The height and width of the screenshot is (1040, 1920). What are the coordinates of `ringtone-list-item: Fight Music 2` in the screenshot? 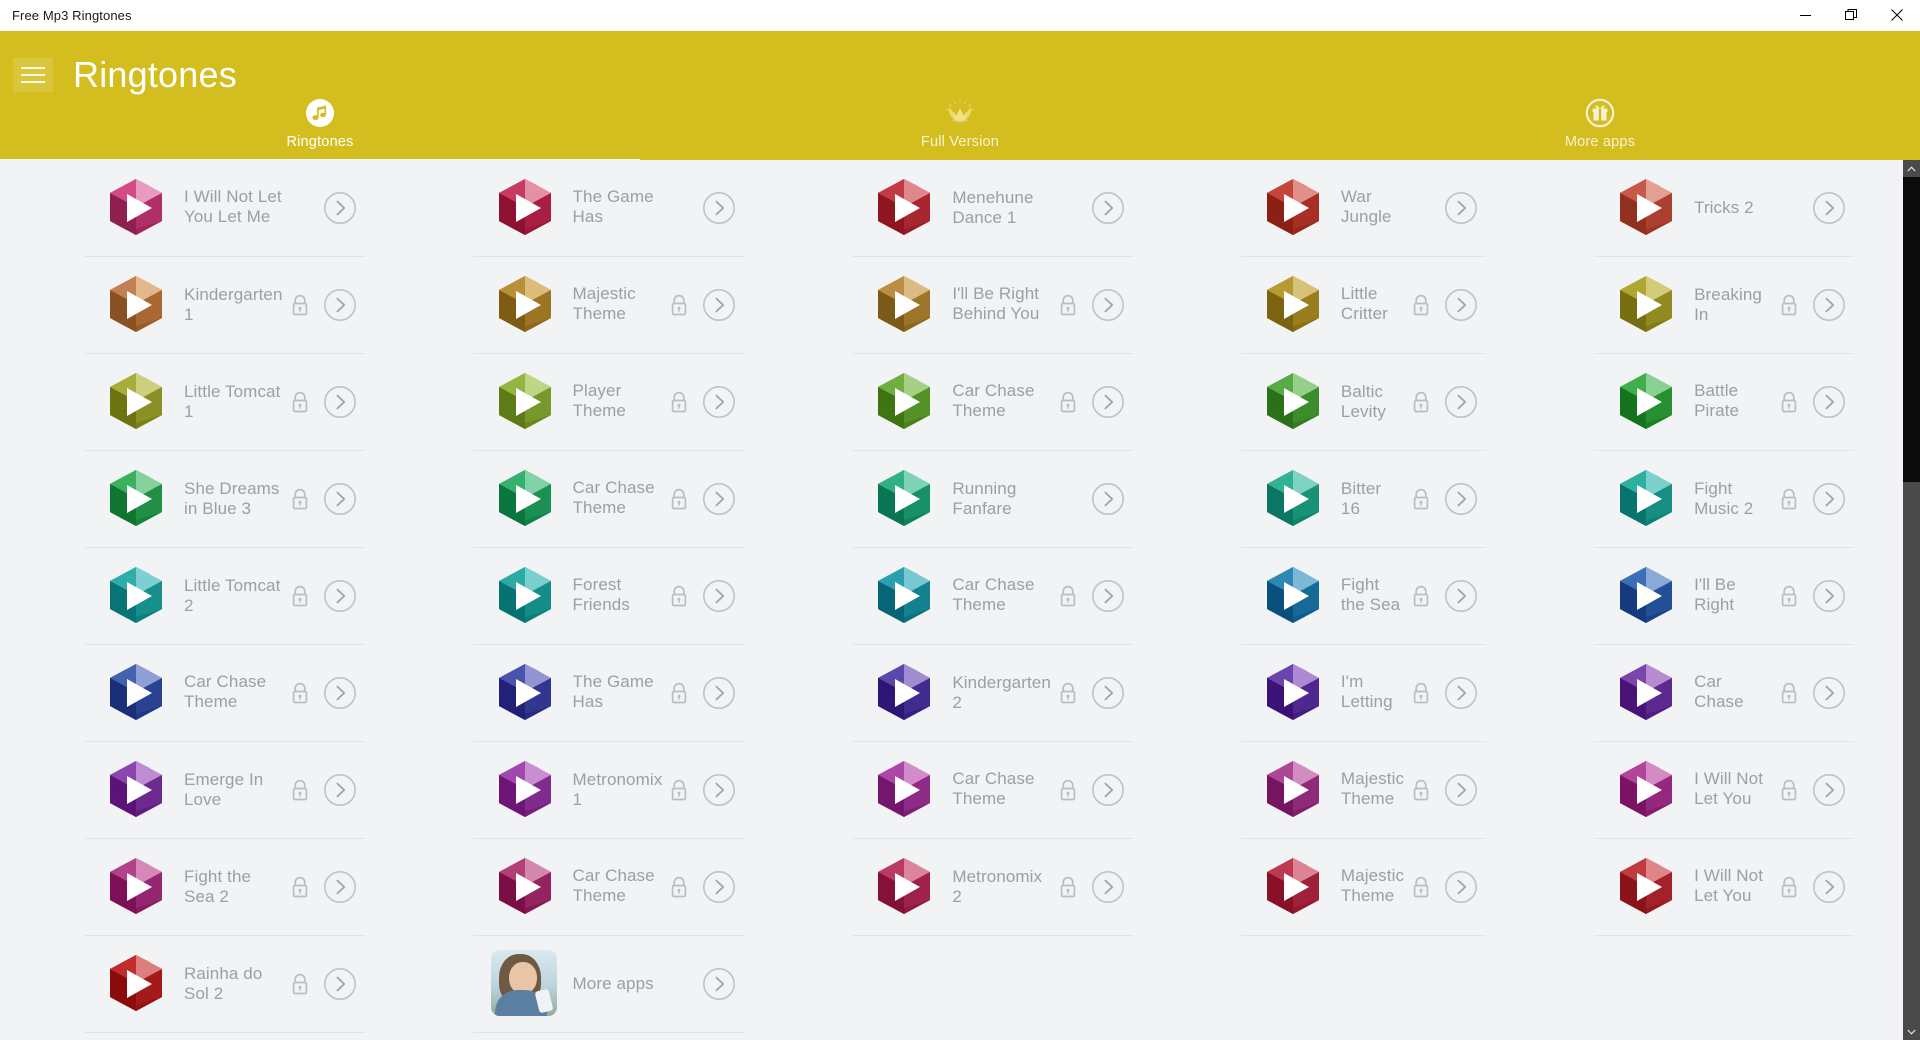 It's located at (1724, 499).